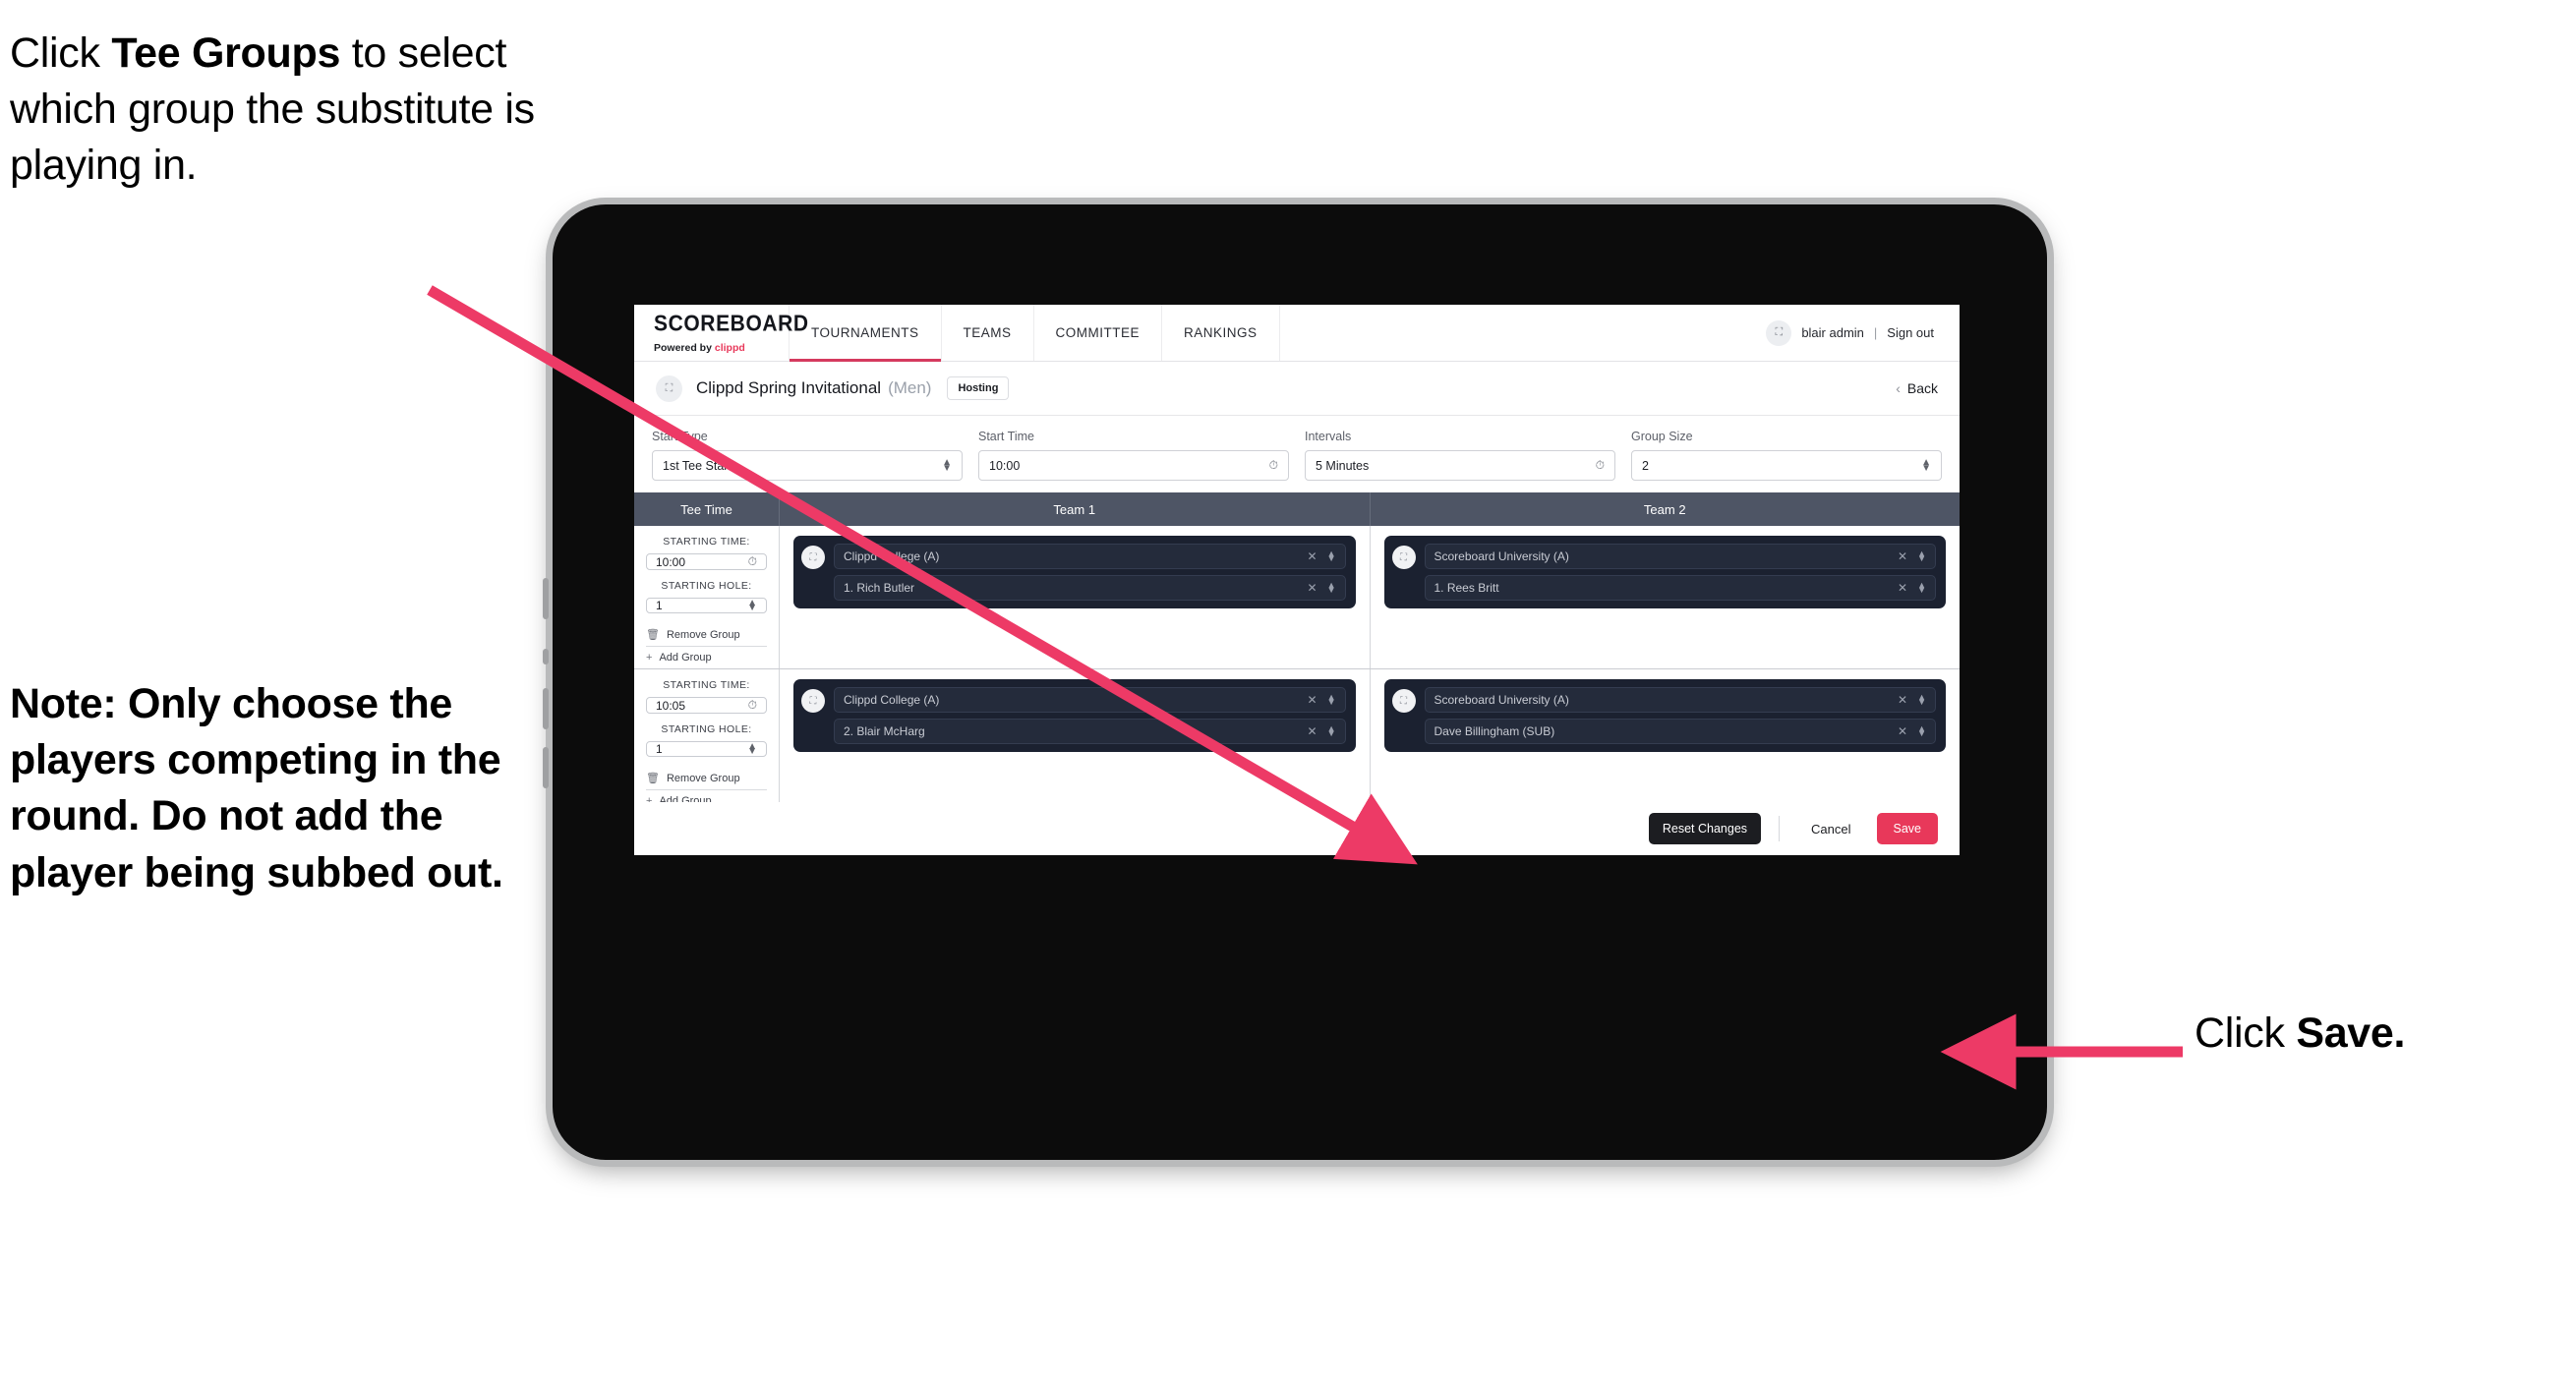 The image size is (2576, 1385). I want to click on reset-changes-button: Reset Changes, so click(1705, 828).